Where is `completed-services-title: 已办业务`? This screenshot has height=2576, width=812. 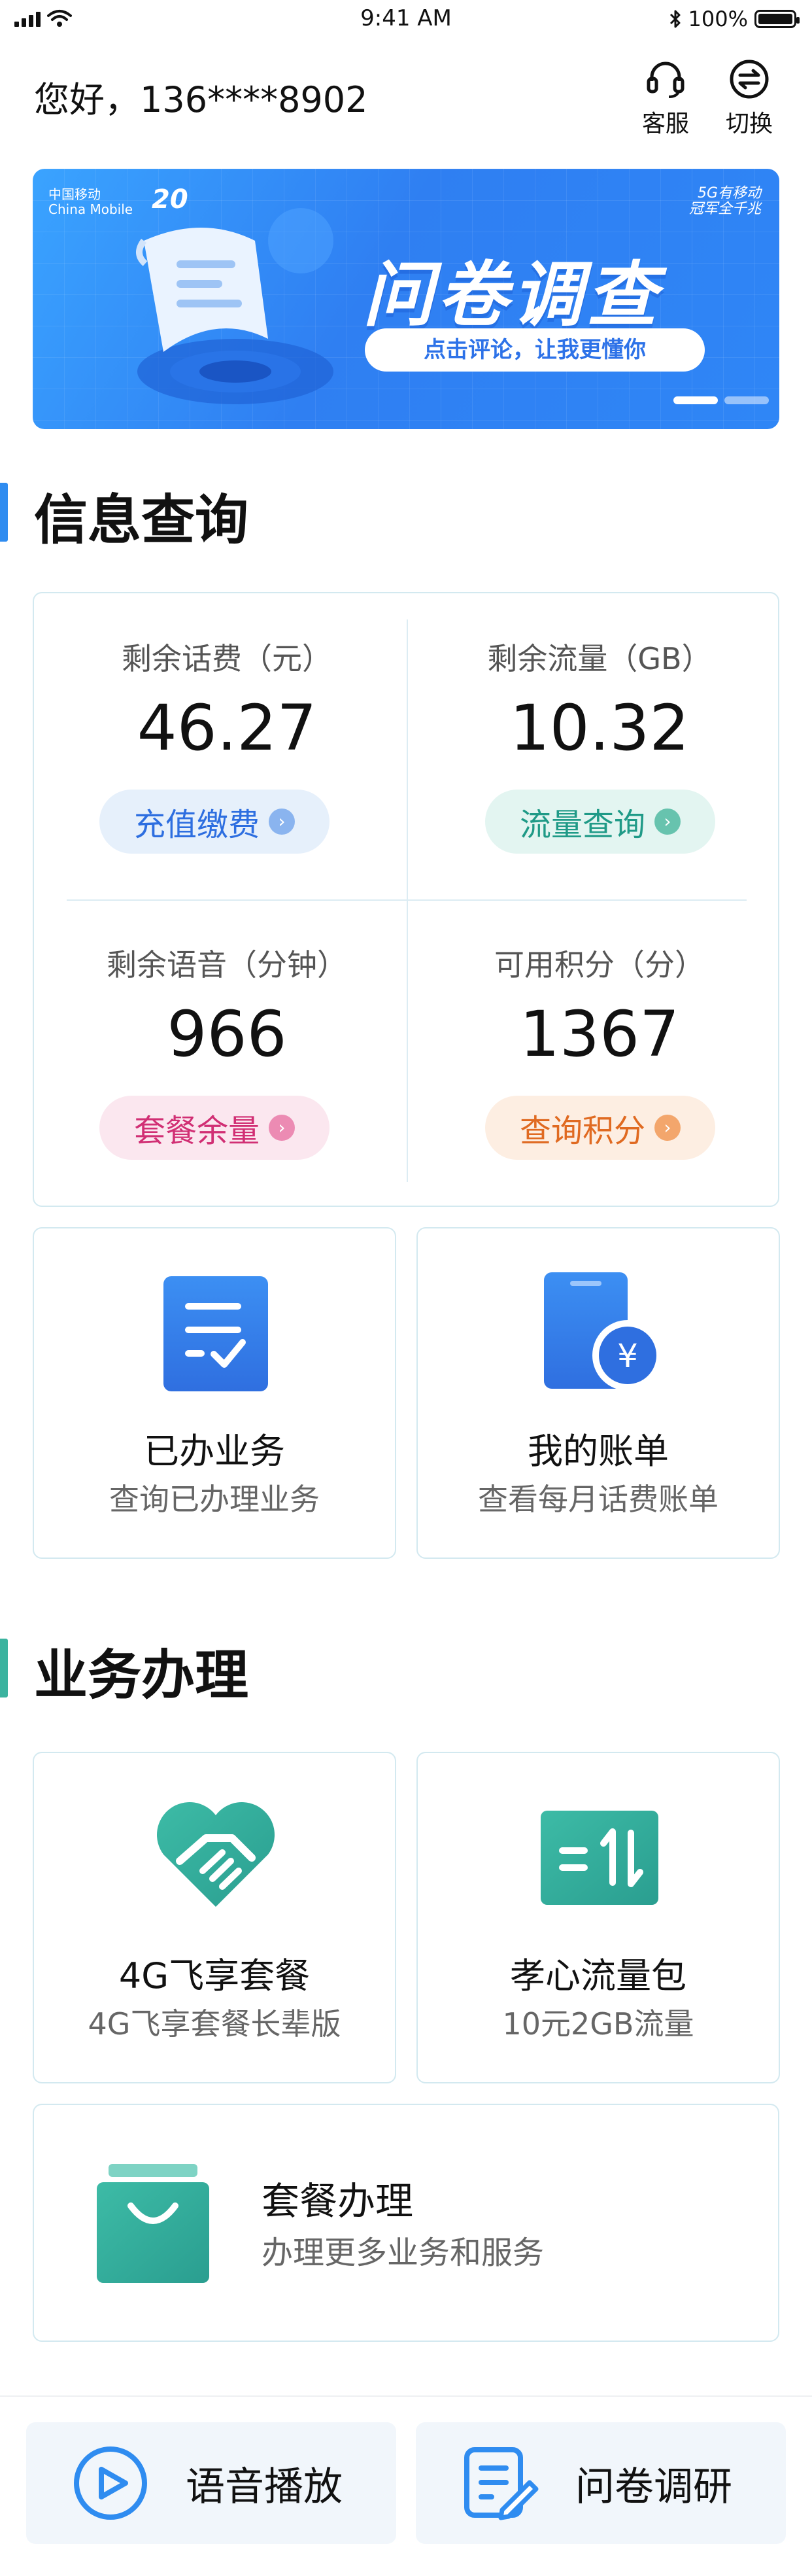
completed-services-title: 已办业务 is located at coordinates (214, 1451).